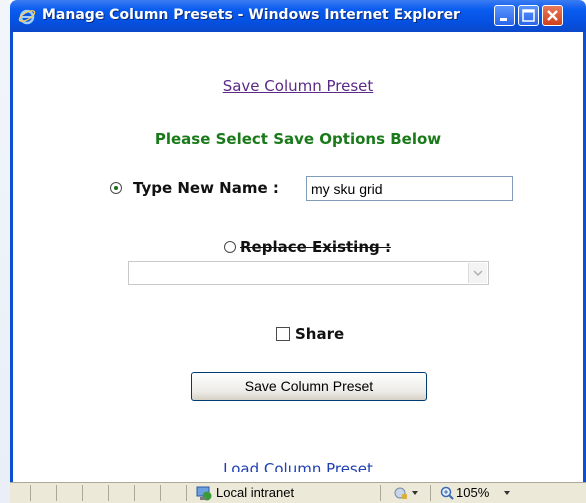  I want to click on zoom-level: 105%, so click(472, 492).